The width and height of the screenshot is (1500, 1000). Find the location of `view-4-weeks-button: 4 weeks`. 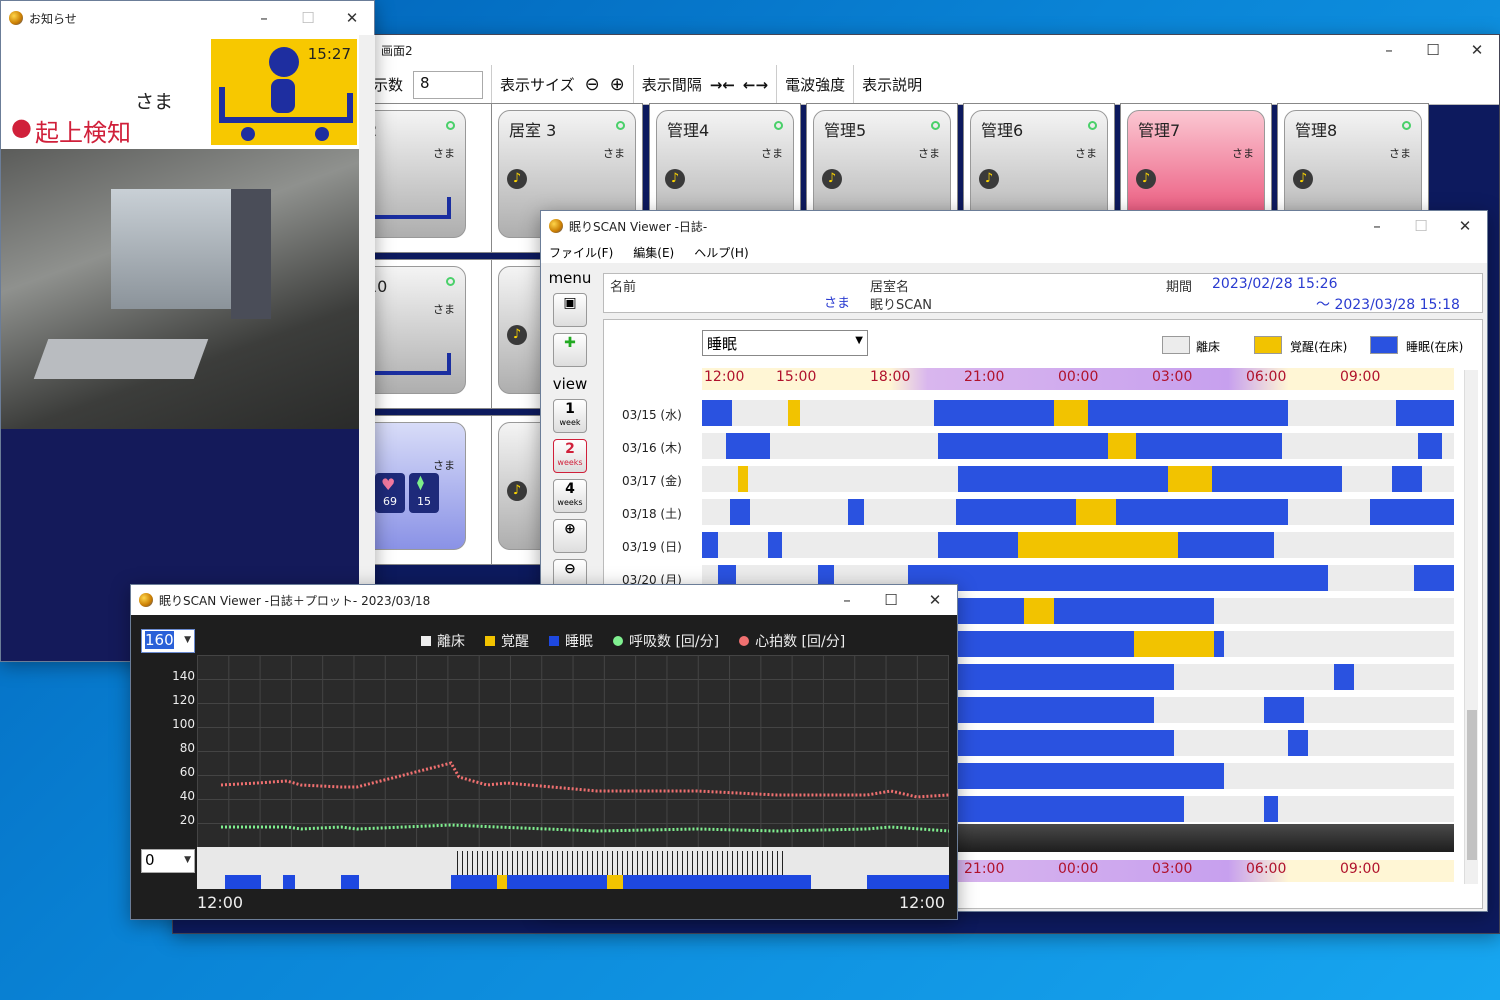

view-4-weeks-button: 4 weeks is located at coordinates (570, 496).